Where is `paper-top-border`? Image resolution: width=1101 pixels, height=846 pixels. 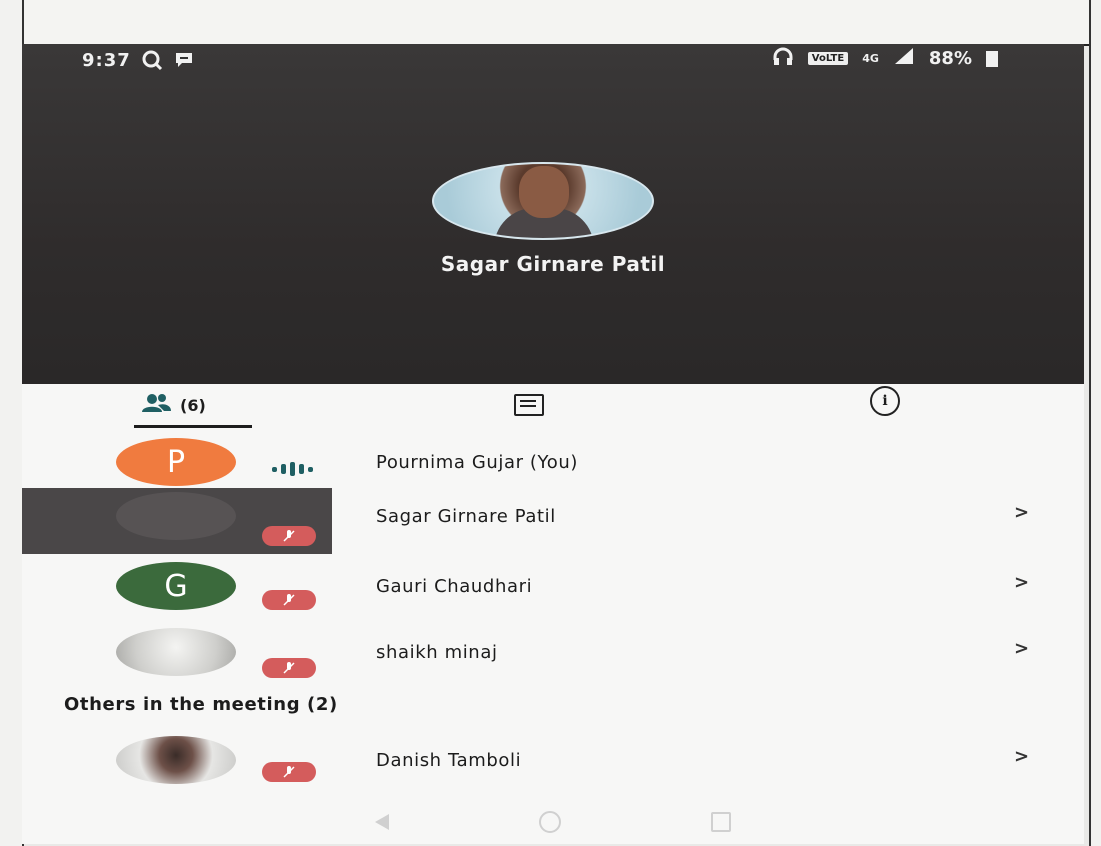
paper-top-border is located at coordinates (550, 23).